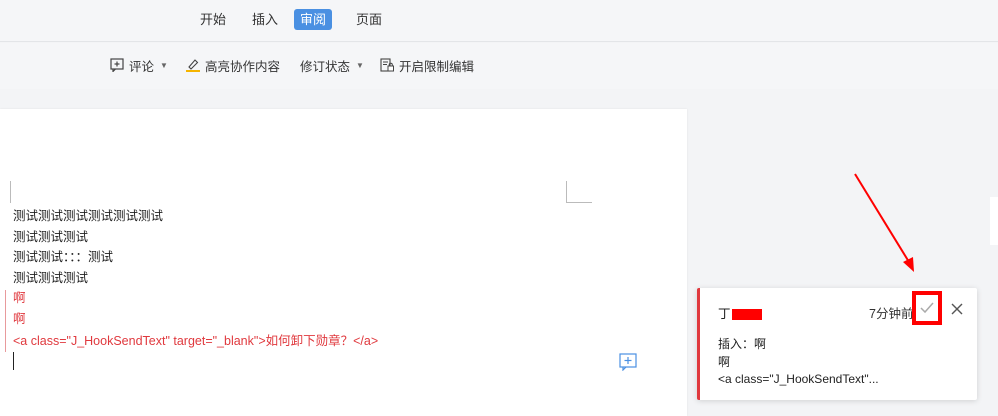  I want to click on doc-line: 测试测试测试测试测试测试, so click(88, 216).